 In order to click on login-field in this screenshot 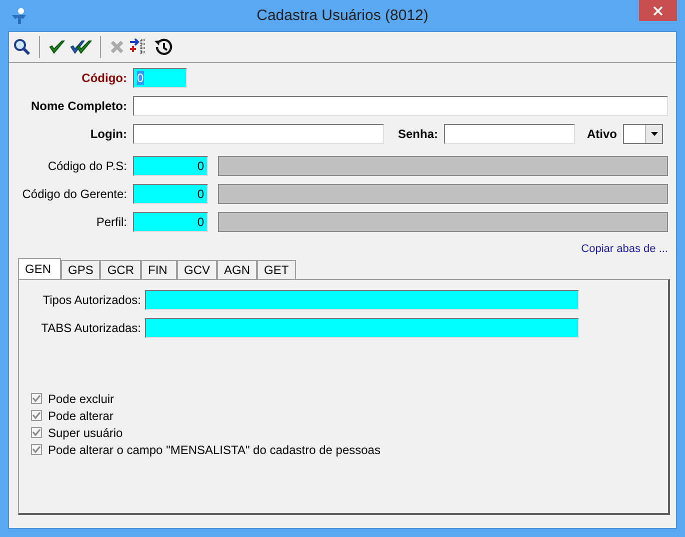, I will do `click(258, 134)`.